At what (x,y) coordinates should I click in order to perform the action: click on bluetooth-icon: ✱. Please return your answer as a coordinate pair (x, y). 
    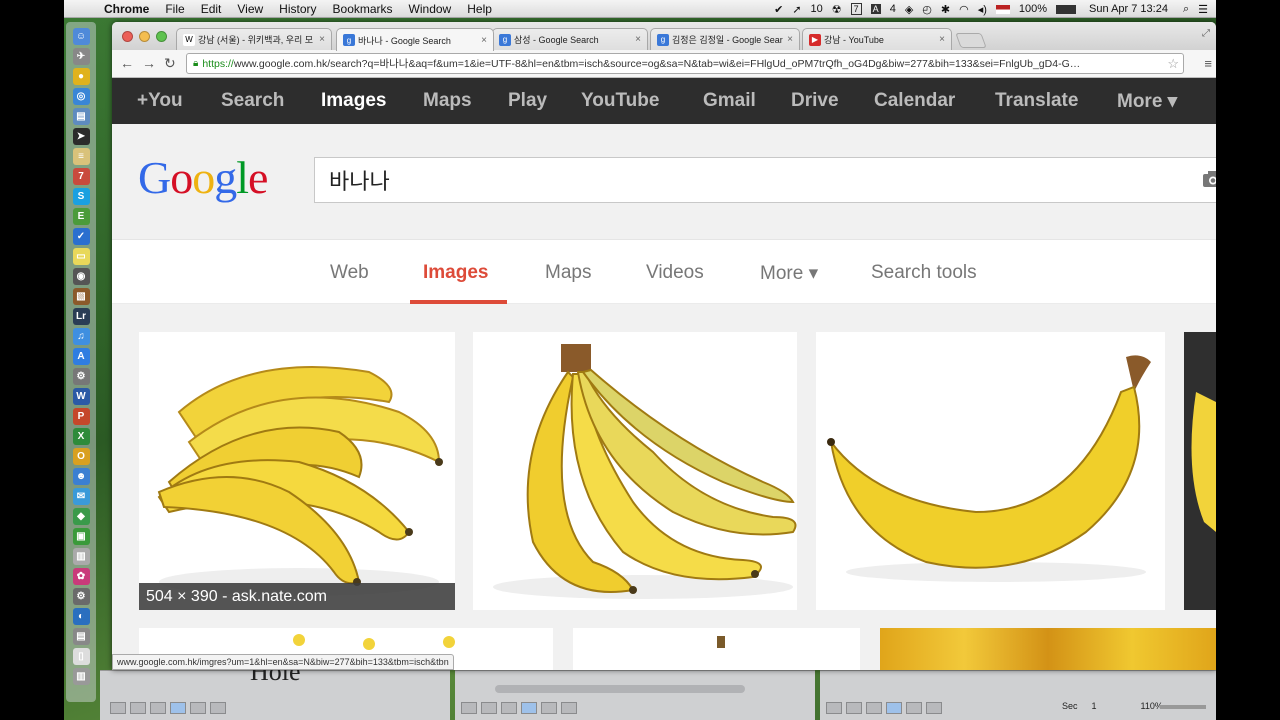
    Looking at the image, I should click on (945, 9).